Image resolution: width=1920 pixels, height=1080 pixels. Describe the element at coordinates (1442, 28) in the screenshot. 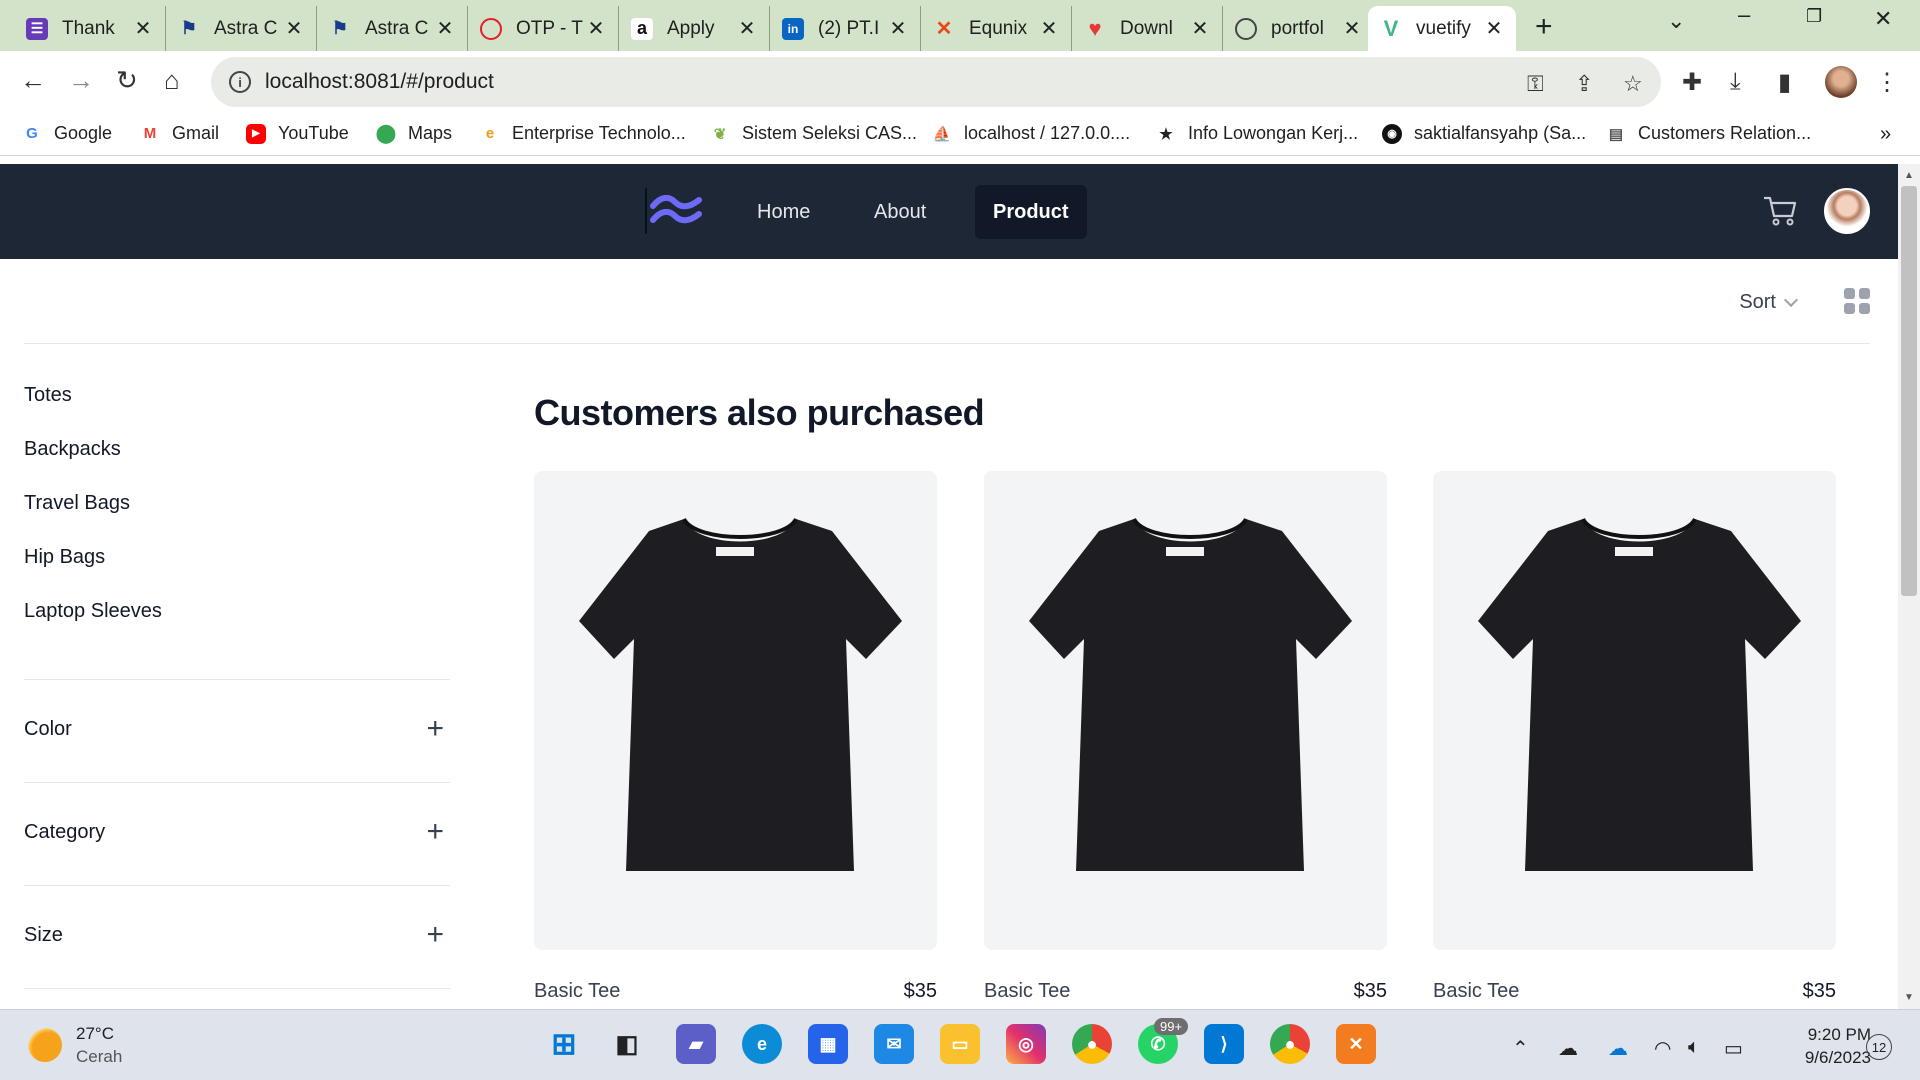

I see `tab-10-active: V vuetify ✕` at that location.